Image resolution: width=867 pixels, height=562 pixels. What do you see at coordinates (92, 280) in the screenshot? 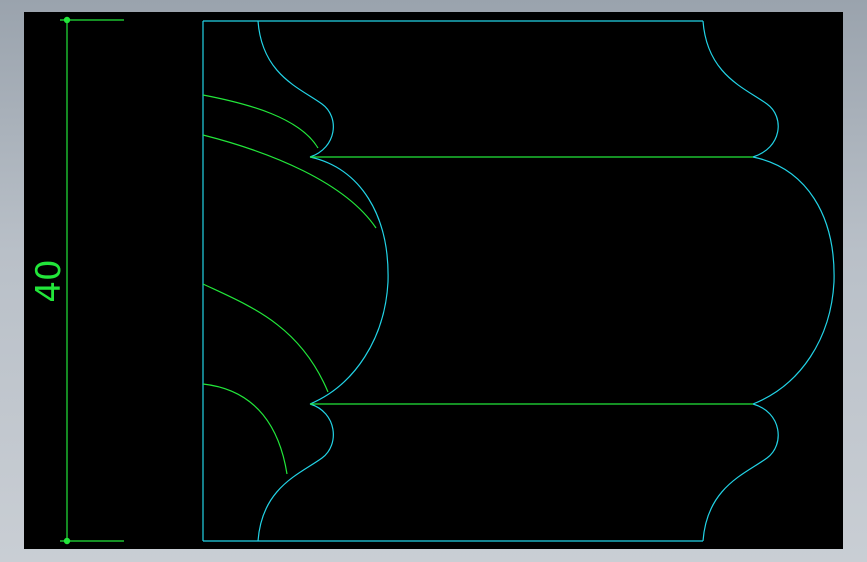
I see `vertical-dimension` at bounding box center [92, 280].